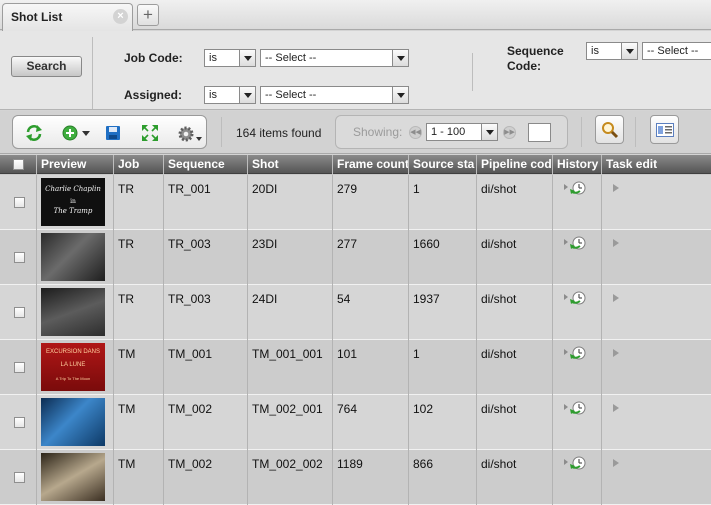 This screenshot has width=711, height=505. Describe the element at coordinates (150, 133) in the screenshot. I see `expand-icon` at that location.